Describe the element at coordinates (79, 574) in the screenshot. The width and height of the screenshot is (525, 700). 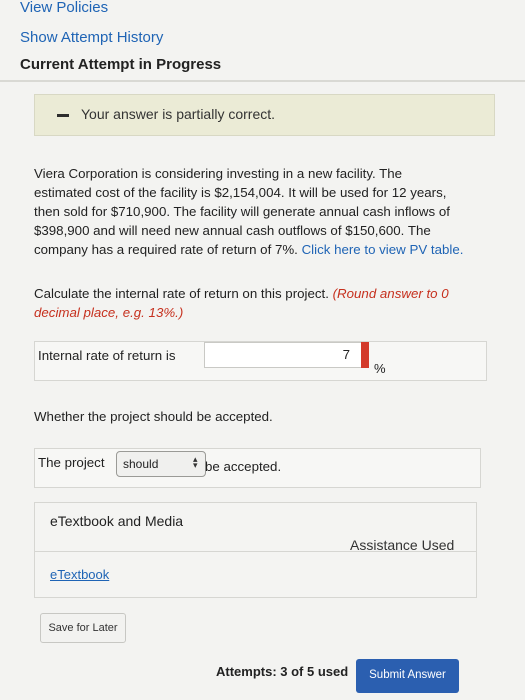
I see `etextbook-link: eTextbook` at that location.